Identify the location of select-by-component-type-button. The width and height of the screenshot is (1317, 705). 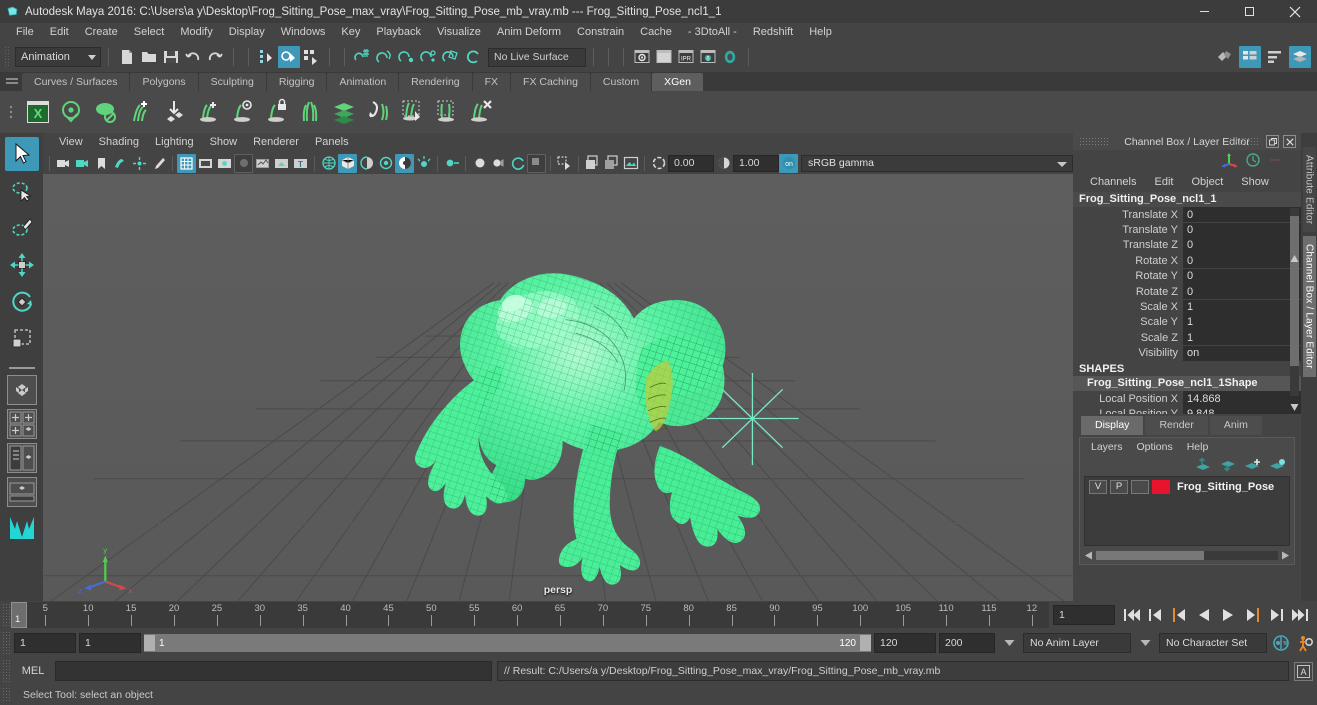
(311, 57).